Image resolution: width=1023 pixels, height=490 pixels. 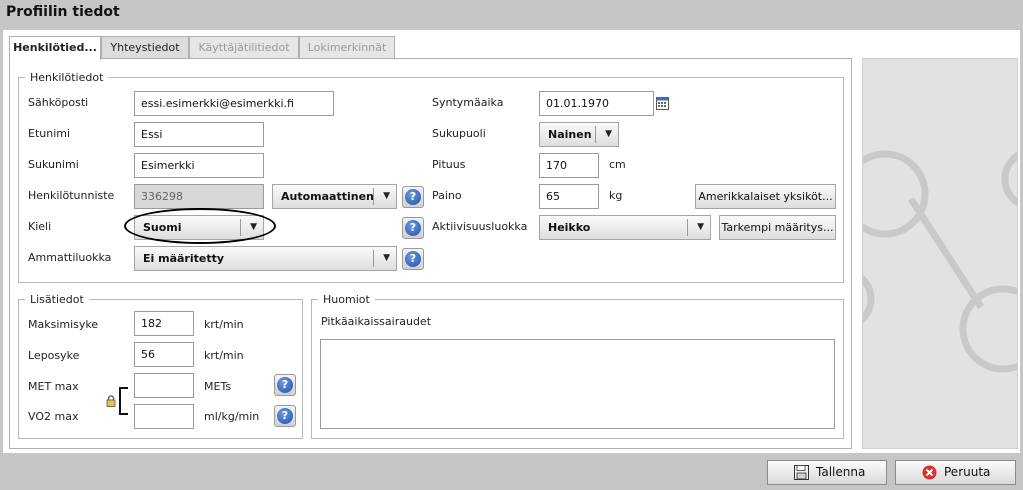 What do you see at coordinates (111, 401) in the screenshot?
I see `lock-icon` at bounding box center [111, 401].